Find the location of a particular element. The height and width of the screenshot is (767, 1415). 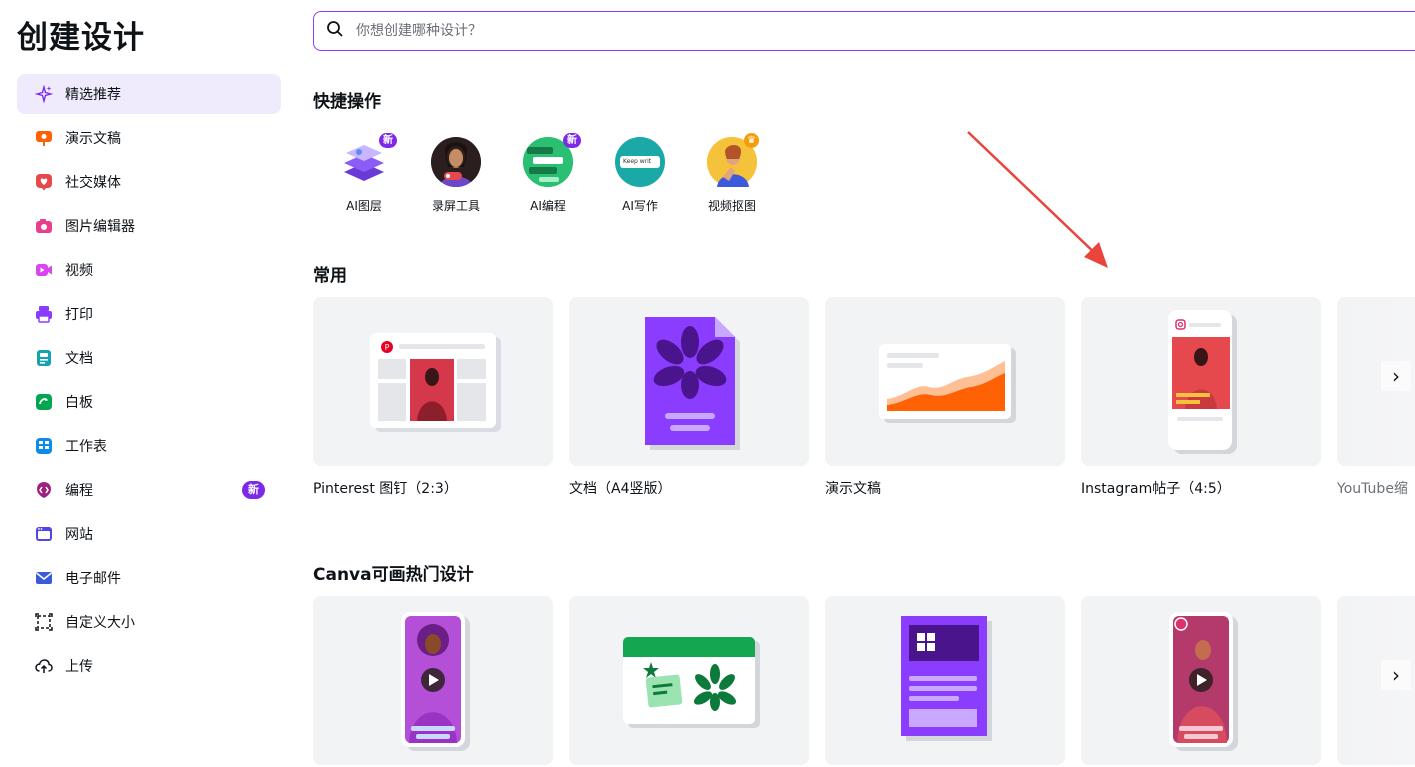

email-icon is located at coordinates (44, 578).